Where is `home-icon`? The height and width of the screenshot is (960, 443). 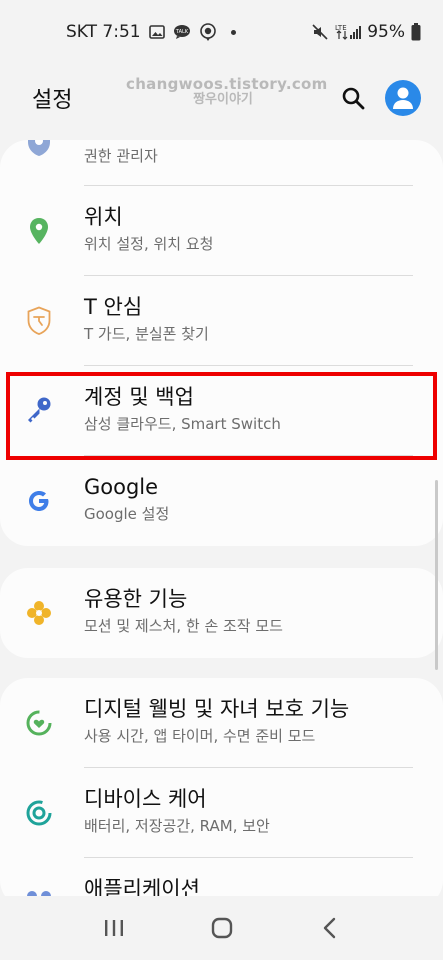 home-icon is located at coordinates (222, 928).